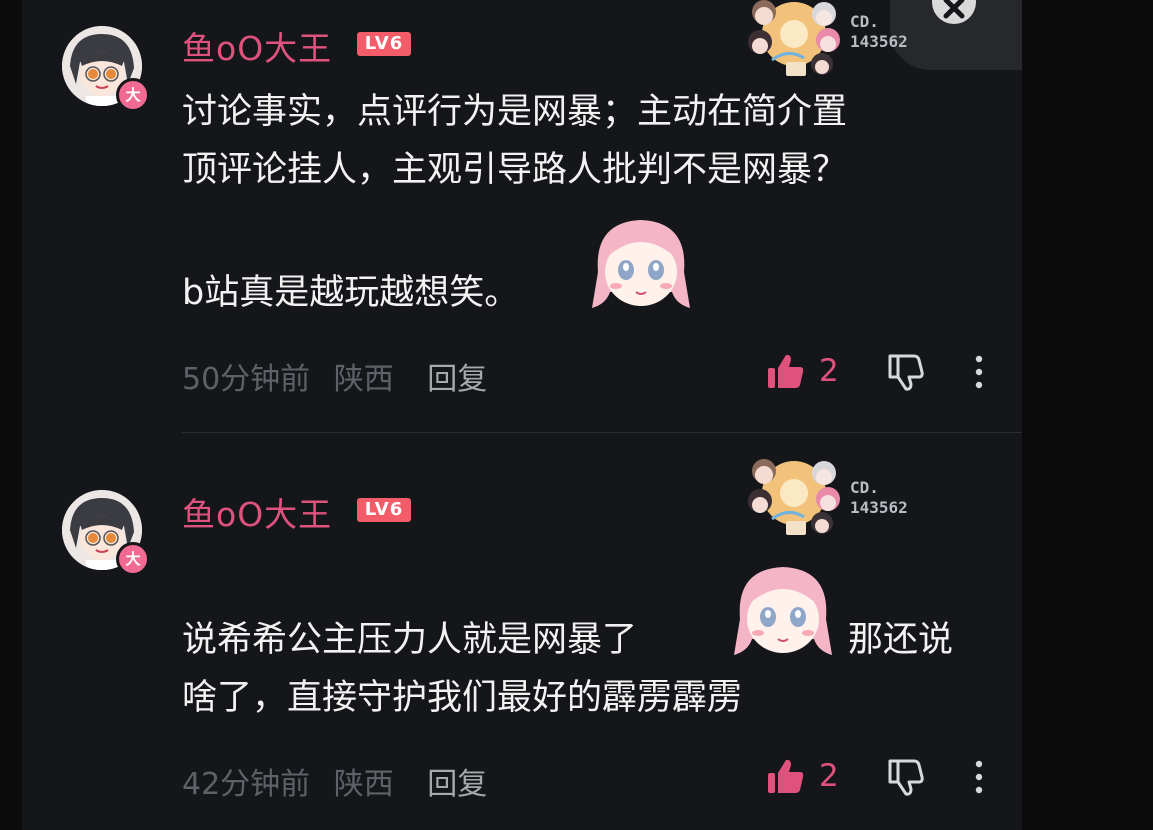  I want to click on close-icon, so click(954, 12).